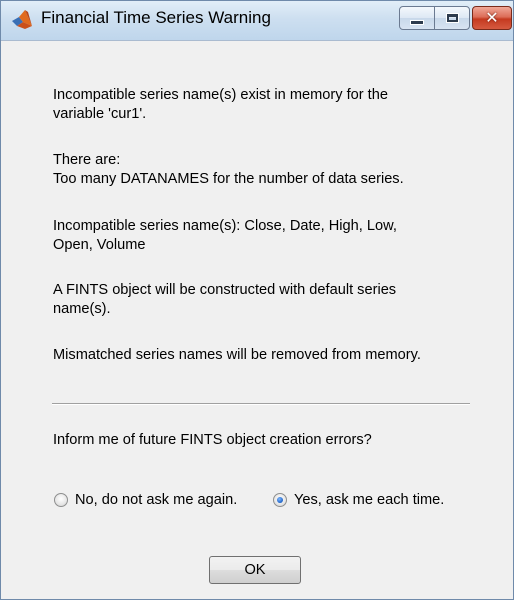 This screenshot has width=516, height=602. I want to click on message-line: Open, Volume, so click(99, 245).